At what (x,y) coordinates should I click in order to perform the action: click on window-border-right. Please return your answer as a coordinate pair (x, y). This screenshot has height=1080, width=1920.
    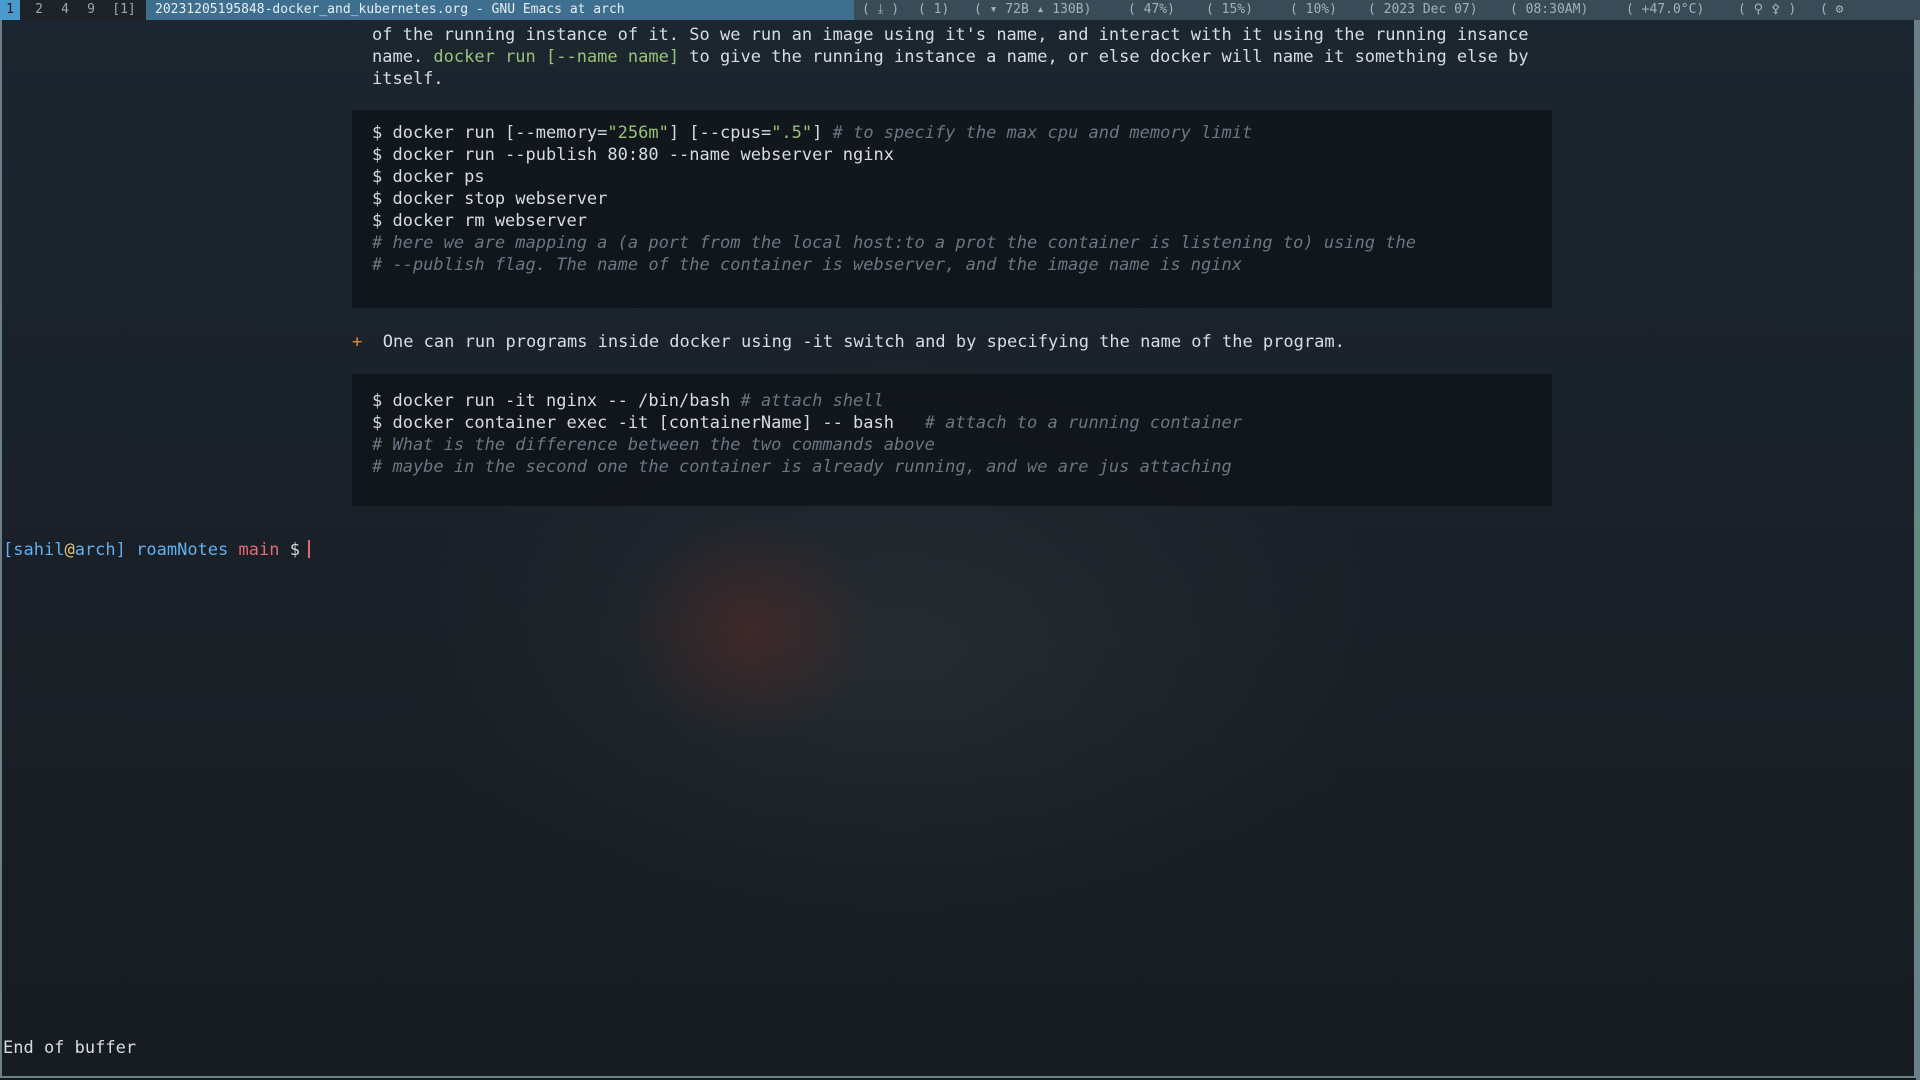
    Looking at the image, I should click on (1918, 550).